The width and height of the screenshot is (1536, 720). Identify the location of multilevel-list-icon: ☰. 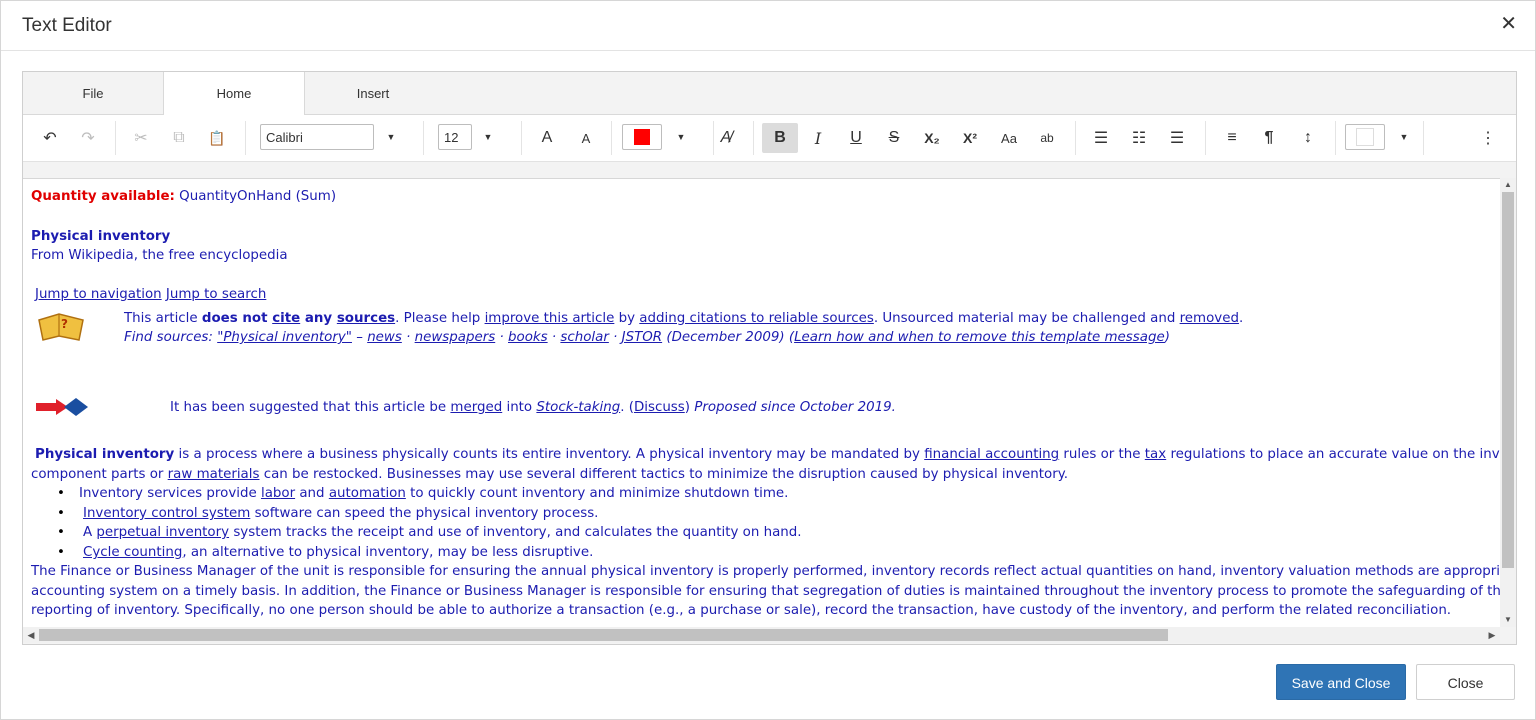
(1177, 138).